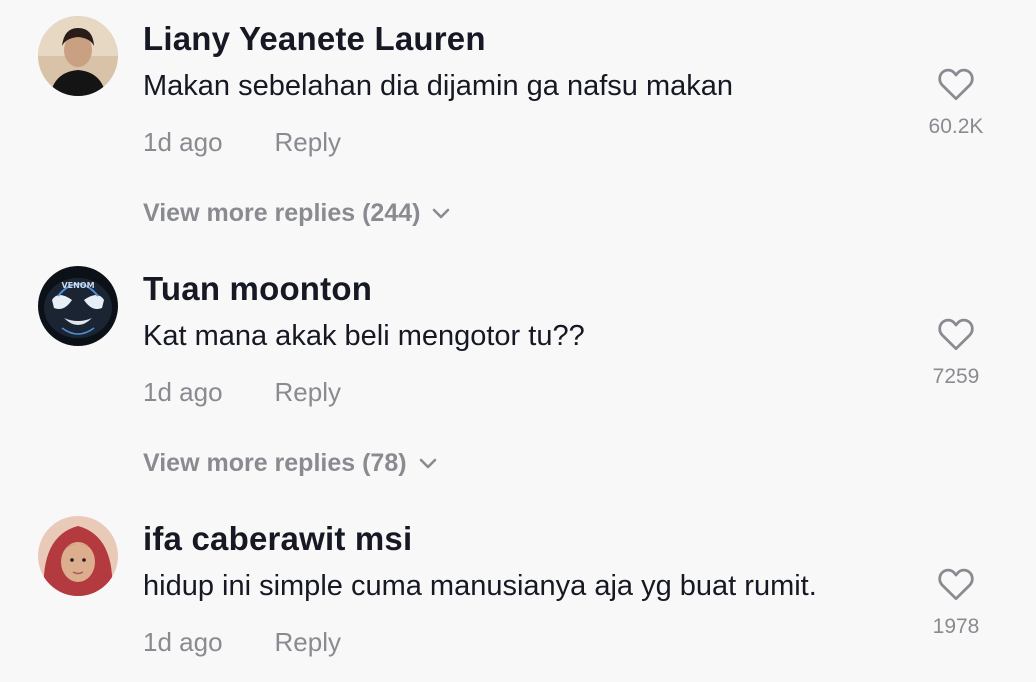  I want to click on comment-username: Tuan moonton, so click(257, 289).